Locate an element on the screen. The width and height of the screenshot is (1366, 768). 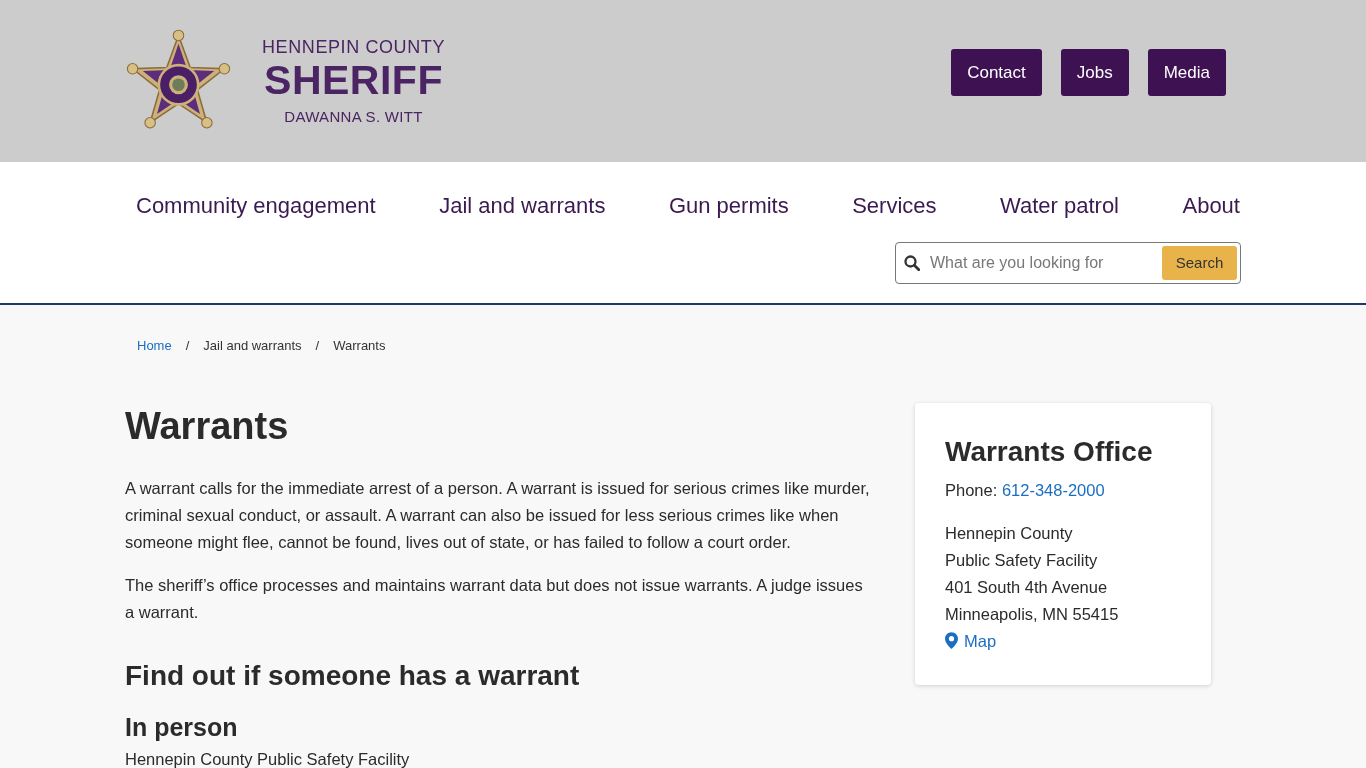
section-heading: Find out if someone has a warrant is located at coordinates (353, 676).